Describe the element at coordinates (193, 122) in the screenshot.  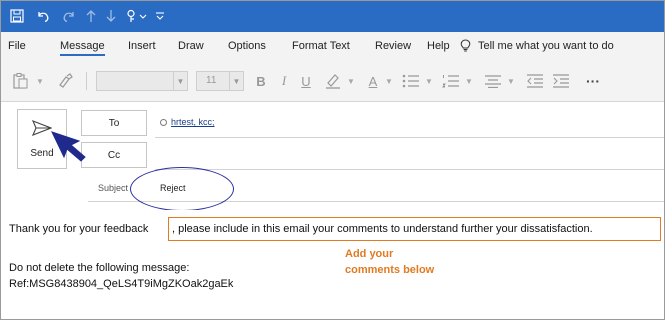
I see `recipient-chip: hrtest, kcc;` at that location.